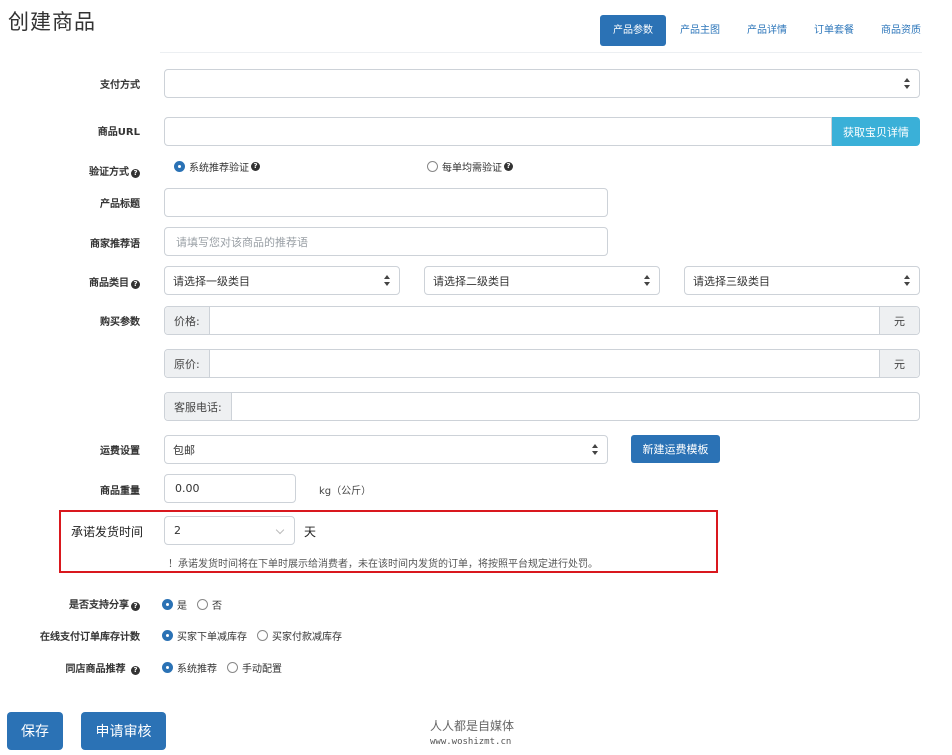 This screenshot has height=755, width=952. What do you see at coordinates (252, 635) in the screenshot?
I see `stock-radio-group: 买家下单减库存 买家付款减库存` at bounding box center [252, 635].